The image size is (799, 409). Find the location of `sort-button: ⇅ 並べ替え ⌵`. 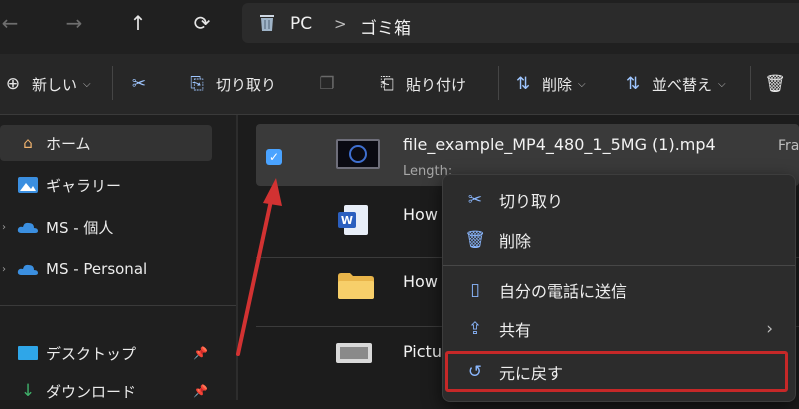

sort-button: ⇅ 並べ替え ⌵ is located at coordinates (674, 84).